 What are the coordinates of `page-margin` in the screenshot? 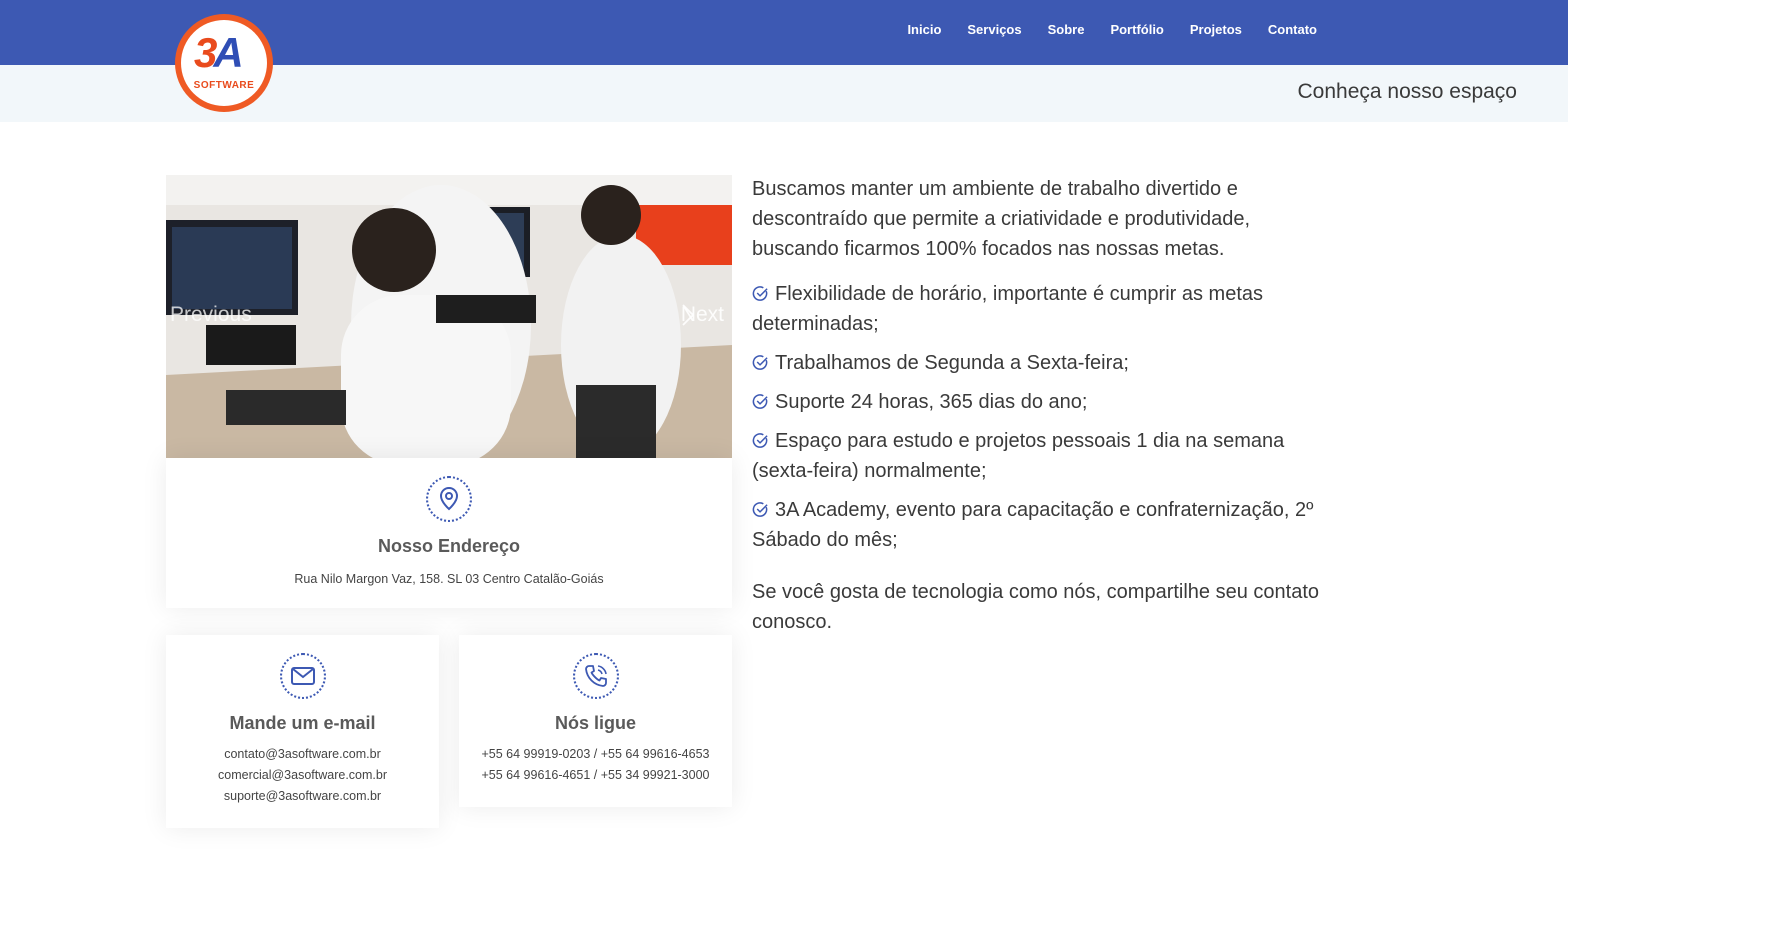 It's located at (1668, 475).